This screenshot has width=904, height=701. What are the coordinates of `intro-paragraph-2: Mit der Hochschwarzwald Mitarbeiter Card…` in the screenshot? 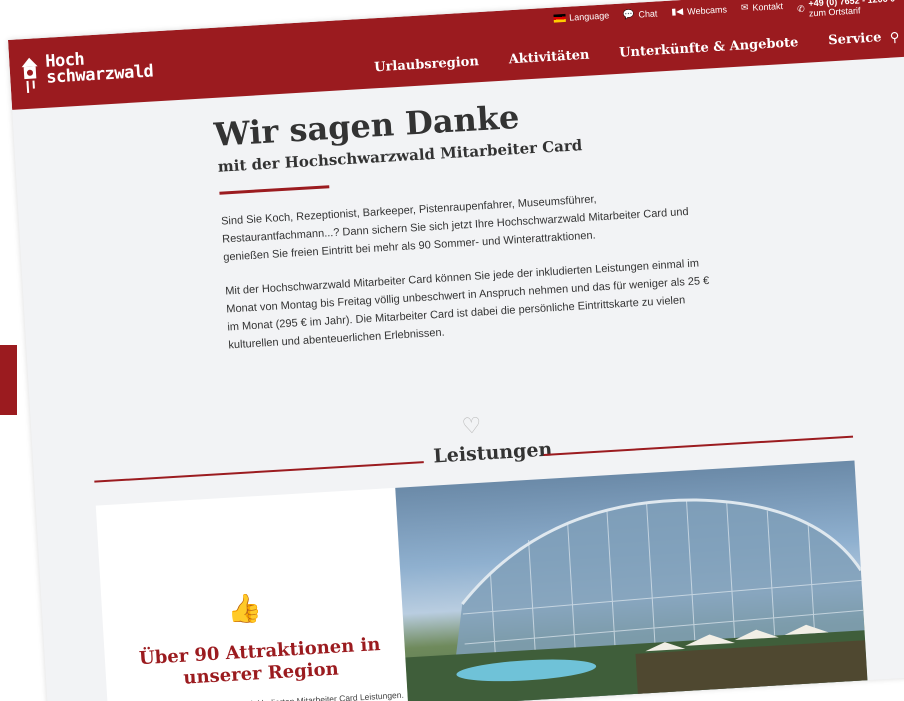 It's located at (467, 304).